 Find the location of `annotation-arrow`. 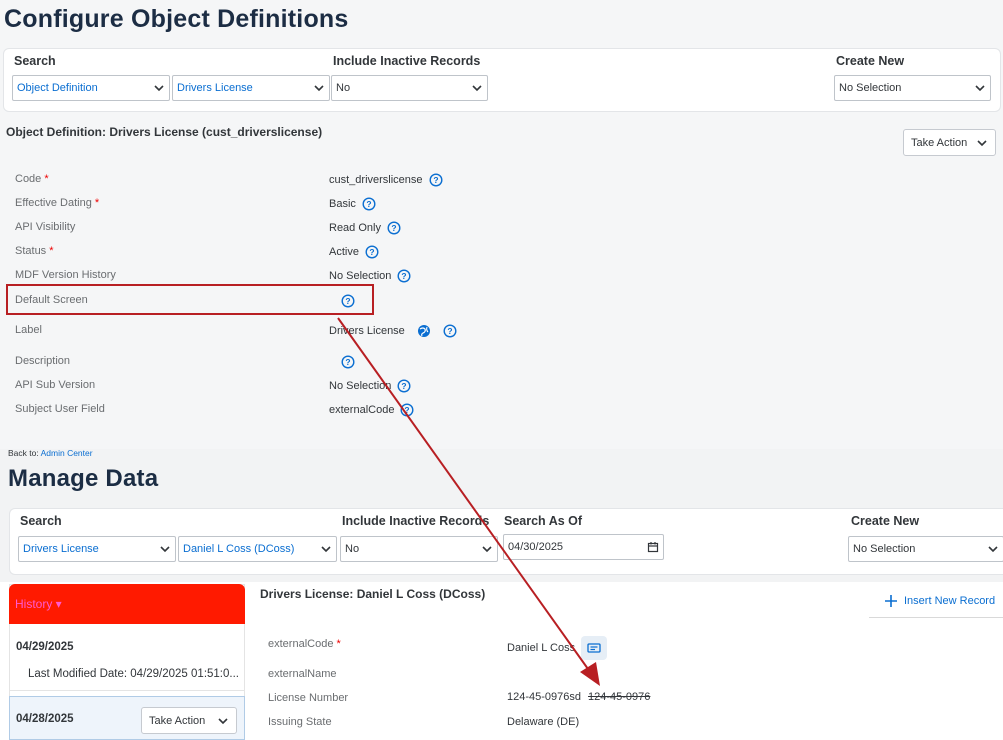

annotation-arrow is located at coordinates (468, 501).